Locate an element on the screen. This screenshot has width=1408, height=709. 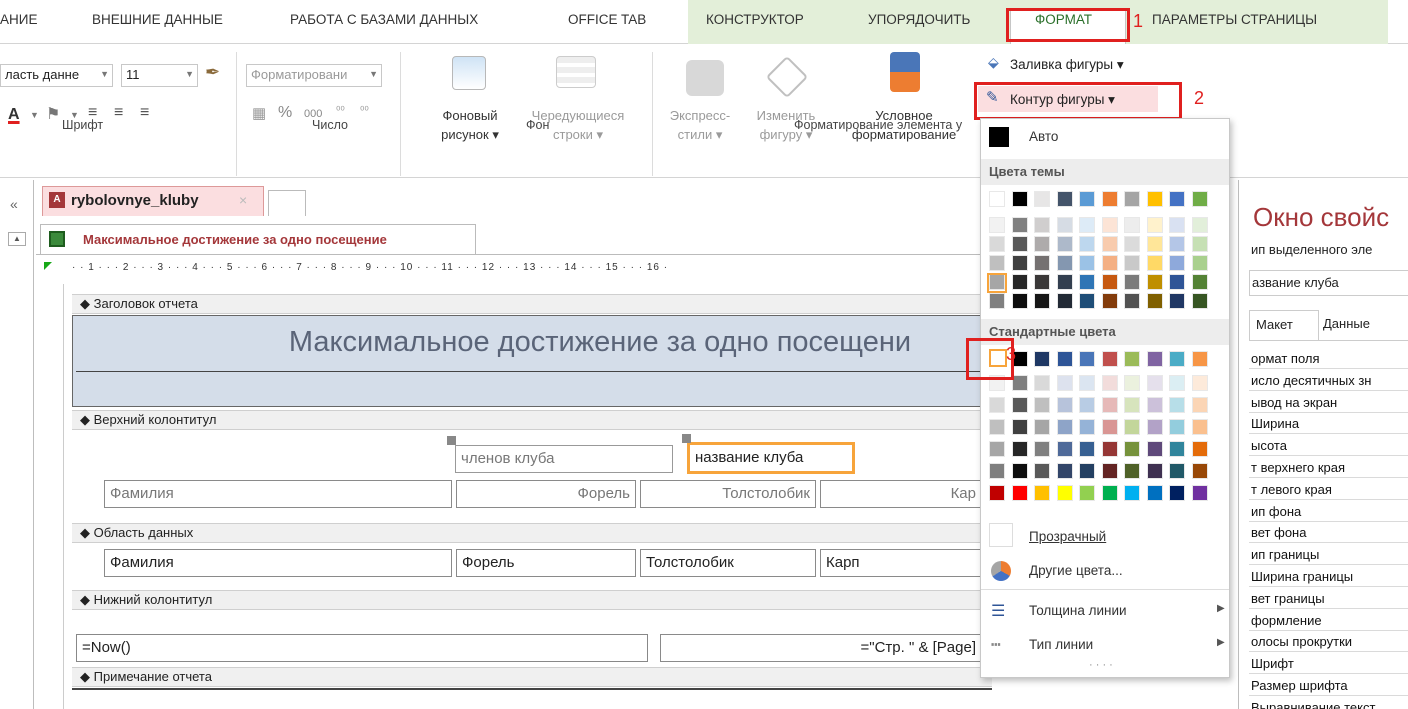
align-center-icon: ≡ is located at coordinates (118, 113).